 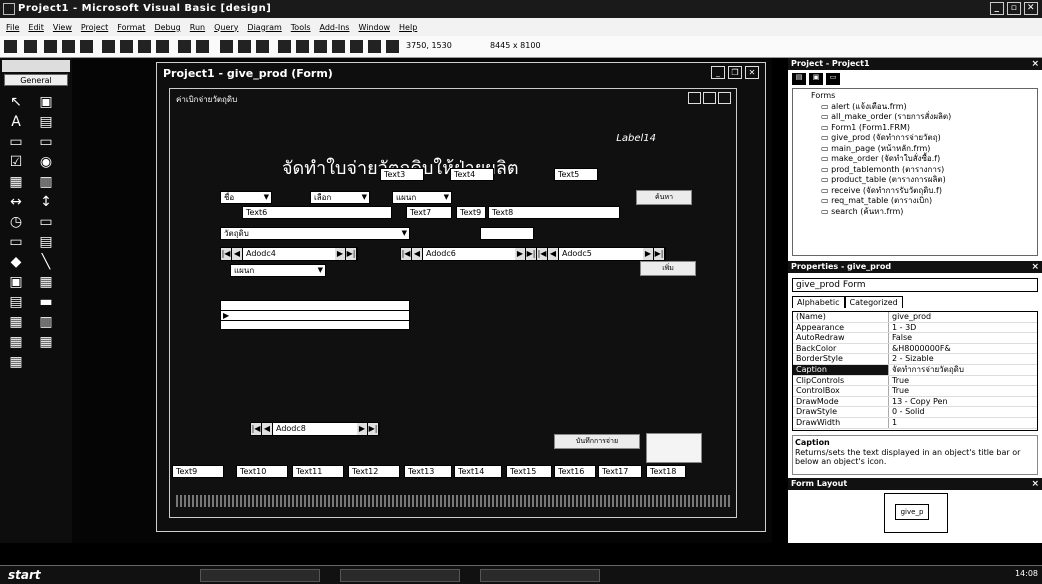 What do you see at coordinates (694, 98) in the screenshot?
I see `minimize-icon` at bounding box center [694, 98].